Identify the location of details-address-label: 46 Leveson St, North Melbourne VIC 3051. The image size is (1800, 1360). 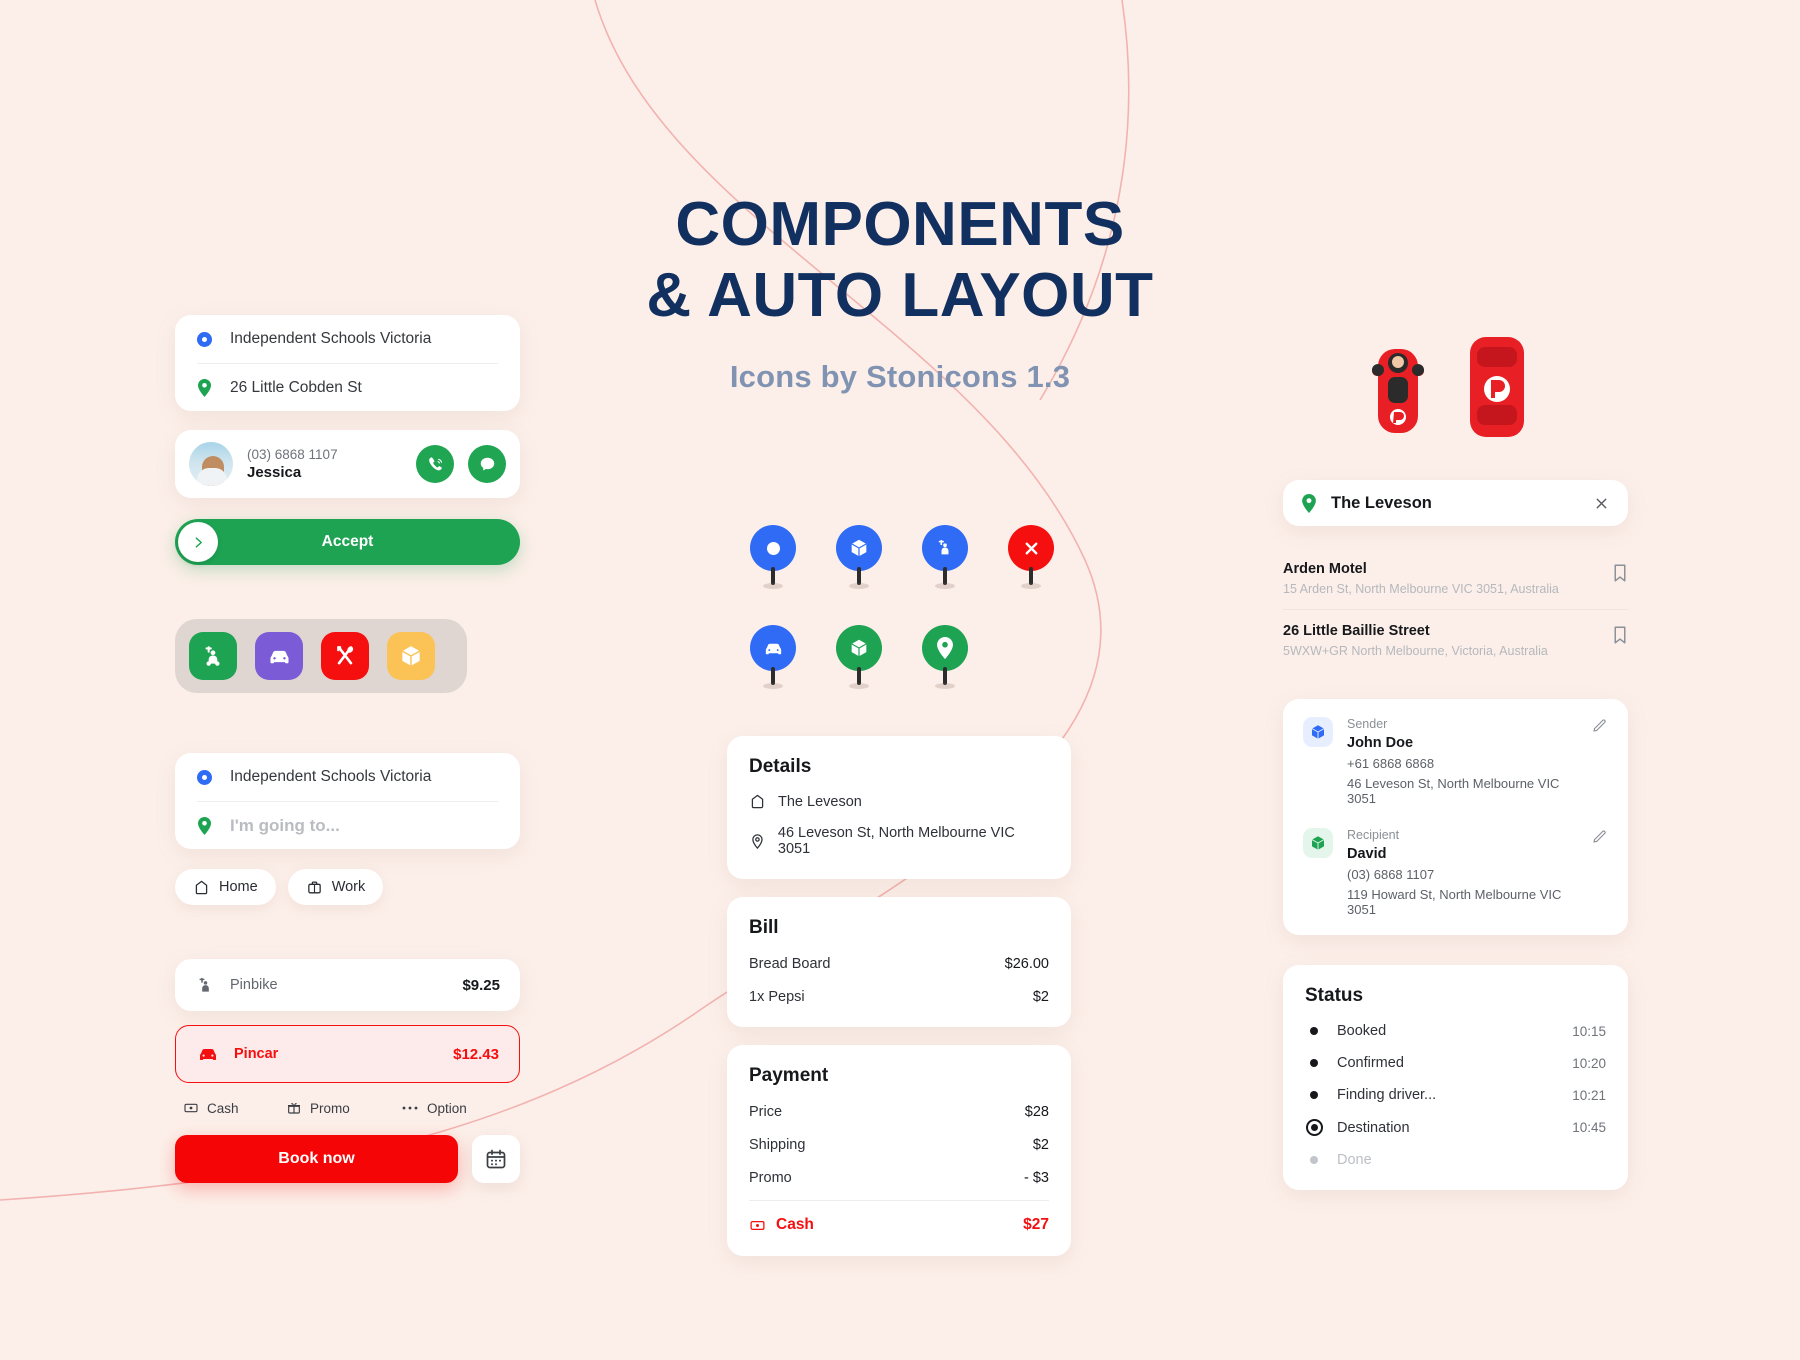
(896, 841).